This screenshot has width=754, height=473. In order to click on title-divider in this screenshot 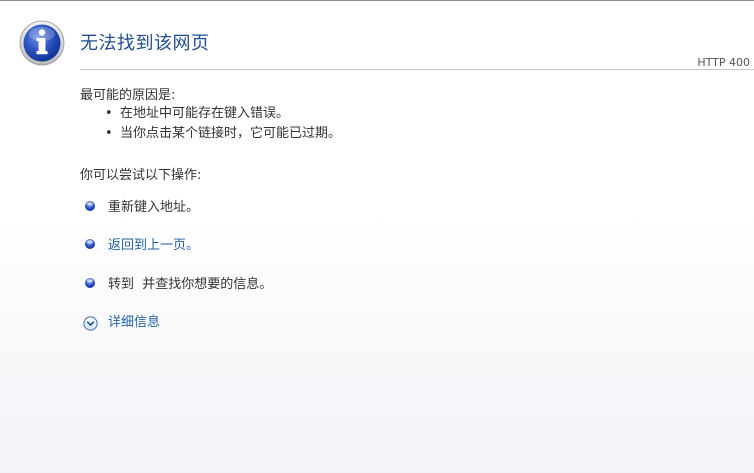, I will do `click(417, 69)`.